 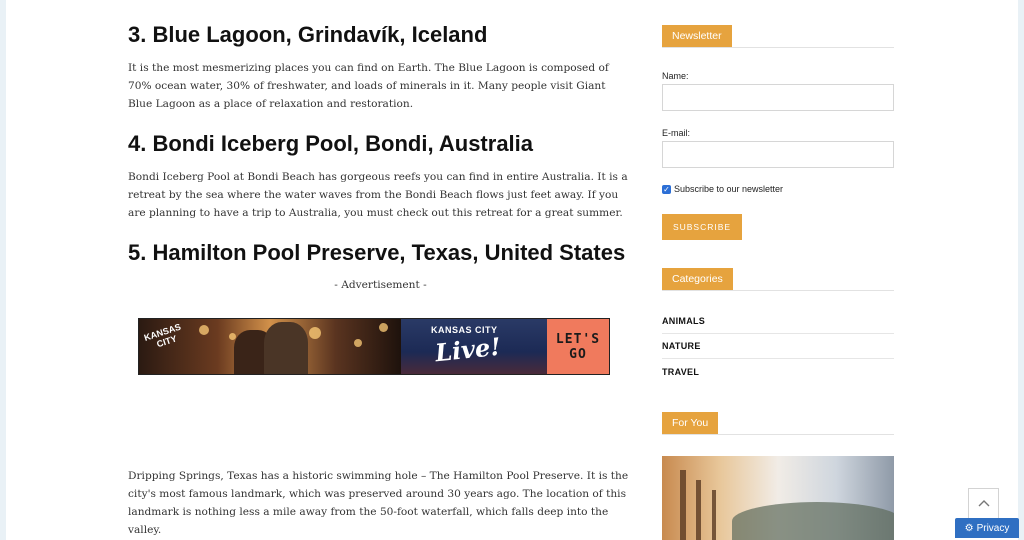 I want to click on gear-icon: ⚙, so click(x=969, y=528).